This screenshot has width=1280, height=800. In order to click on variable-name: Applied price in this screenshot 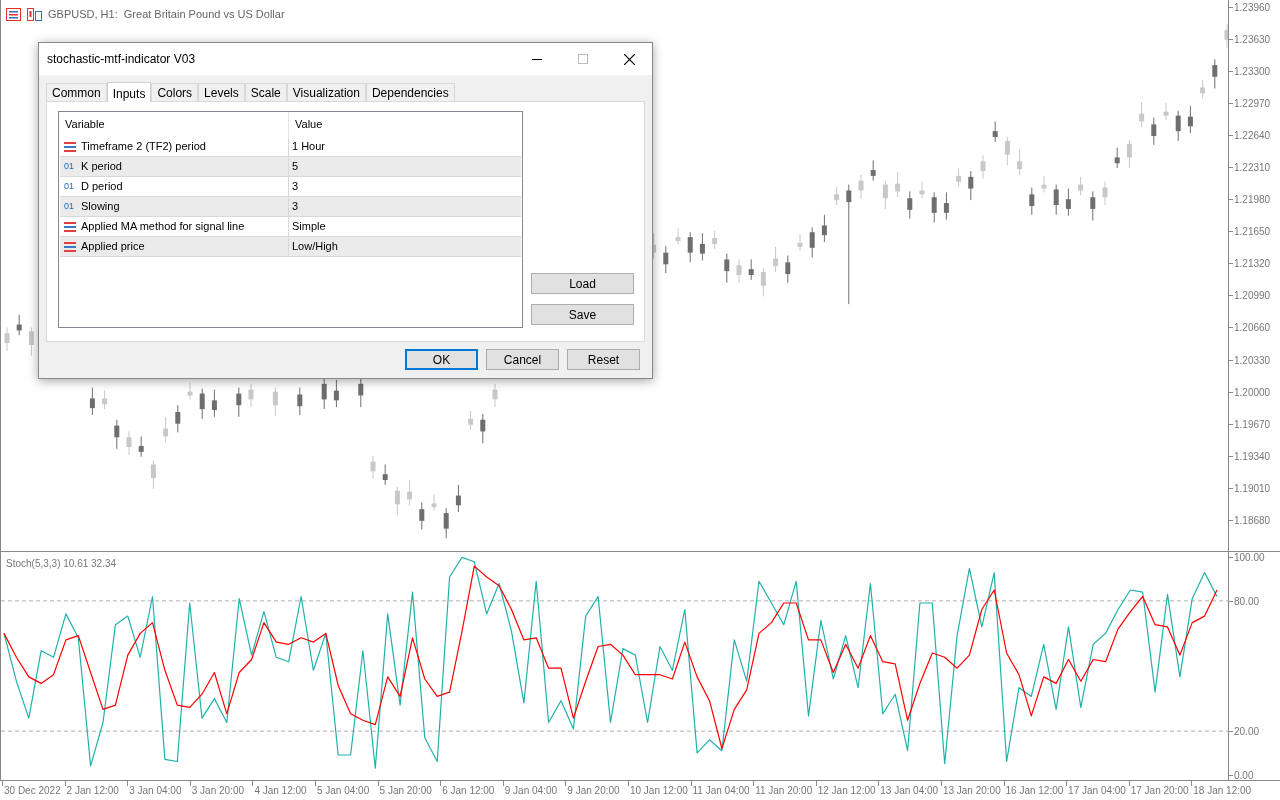, I will do `click(113, 247)`.